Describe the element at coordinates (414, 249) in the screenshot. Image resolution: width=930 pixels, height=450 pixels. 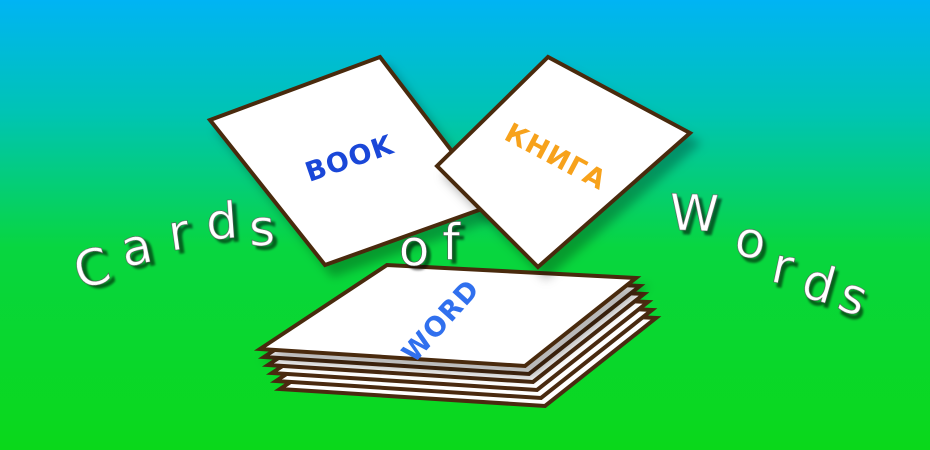
I see `title-letter: o` at that location.